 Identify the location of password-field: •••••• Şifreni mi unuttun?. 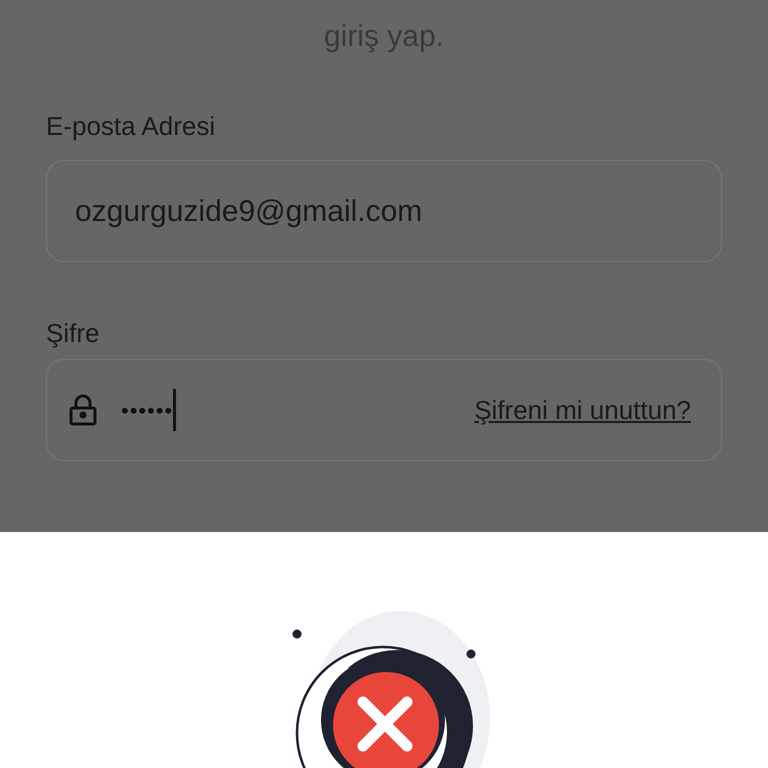
(384, 410).